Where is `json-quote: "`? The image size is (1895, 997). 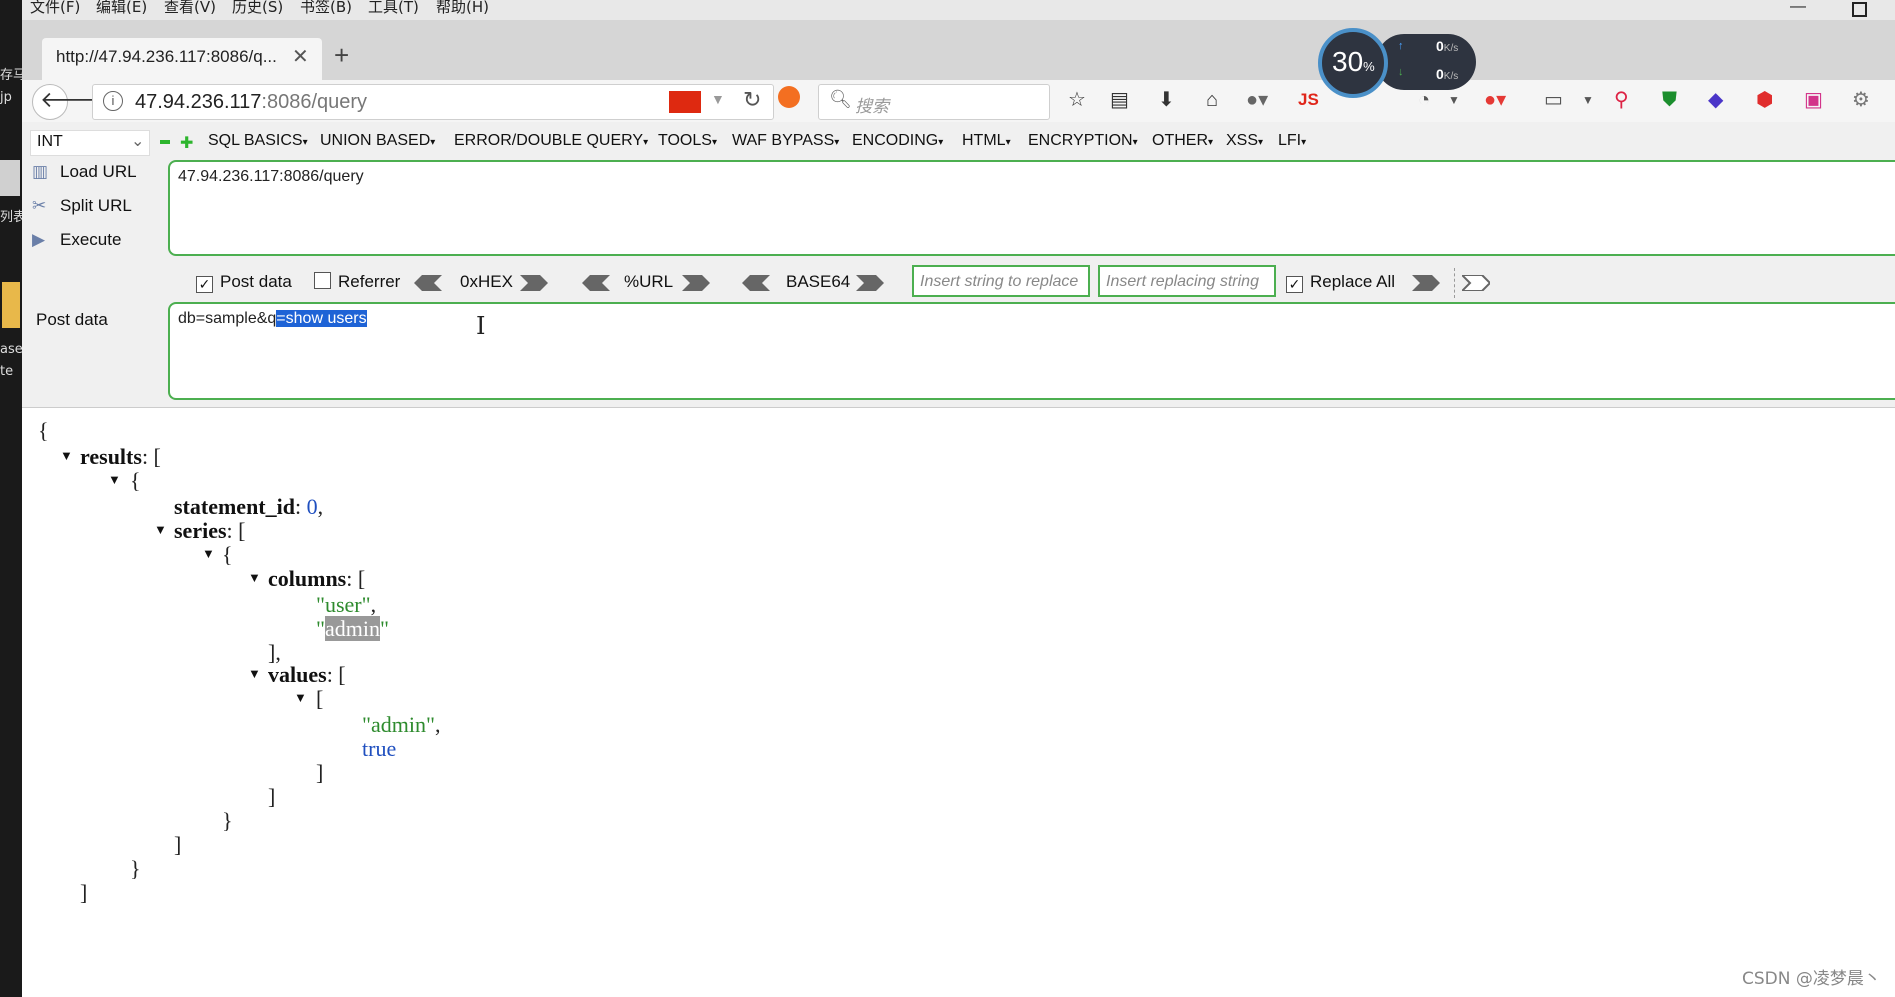
json-quote: " is located at coordinates (384, 628).